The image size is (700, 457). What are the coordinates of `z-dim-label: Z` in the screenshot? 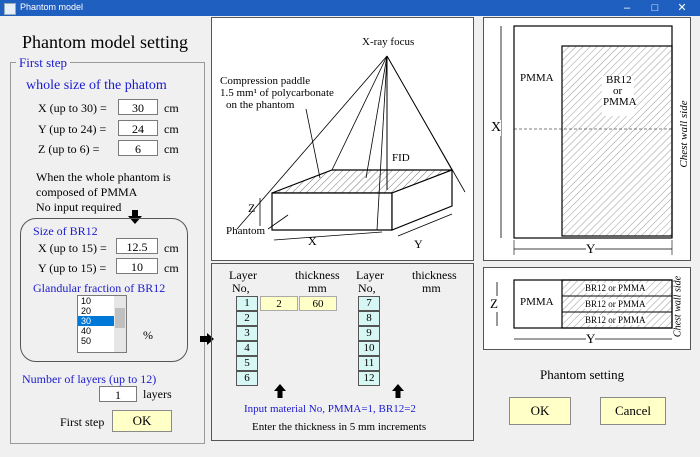 It's located at (252, 208).